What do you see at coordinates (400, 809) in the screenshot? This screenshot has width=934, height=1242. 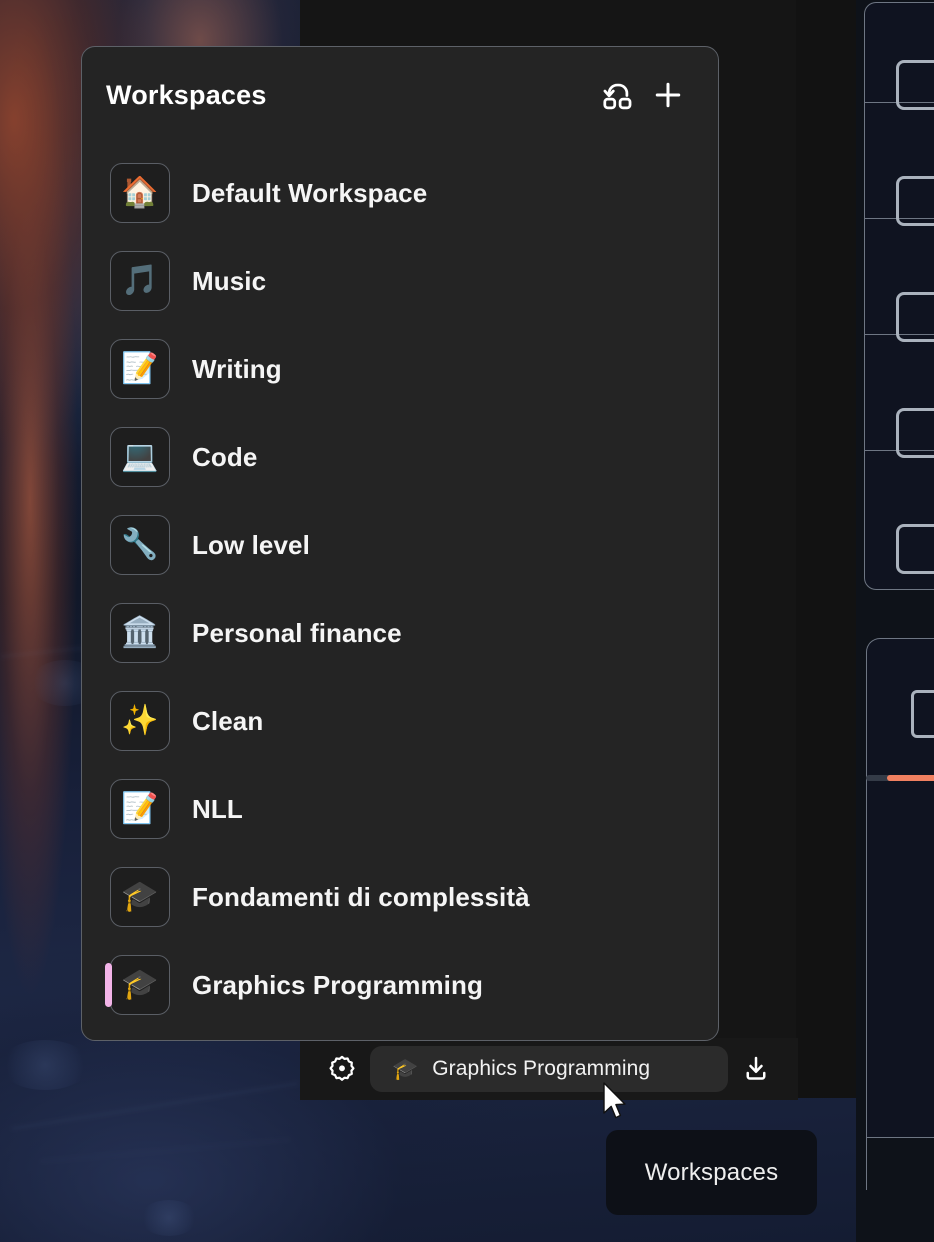 I see `workspace-list-item: 📝 NLL` at bounding box center [400, 809].